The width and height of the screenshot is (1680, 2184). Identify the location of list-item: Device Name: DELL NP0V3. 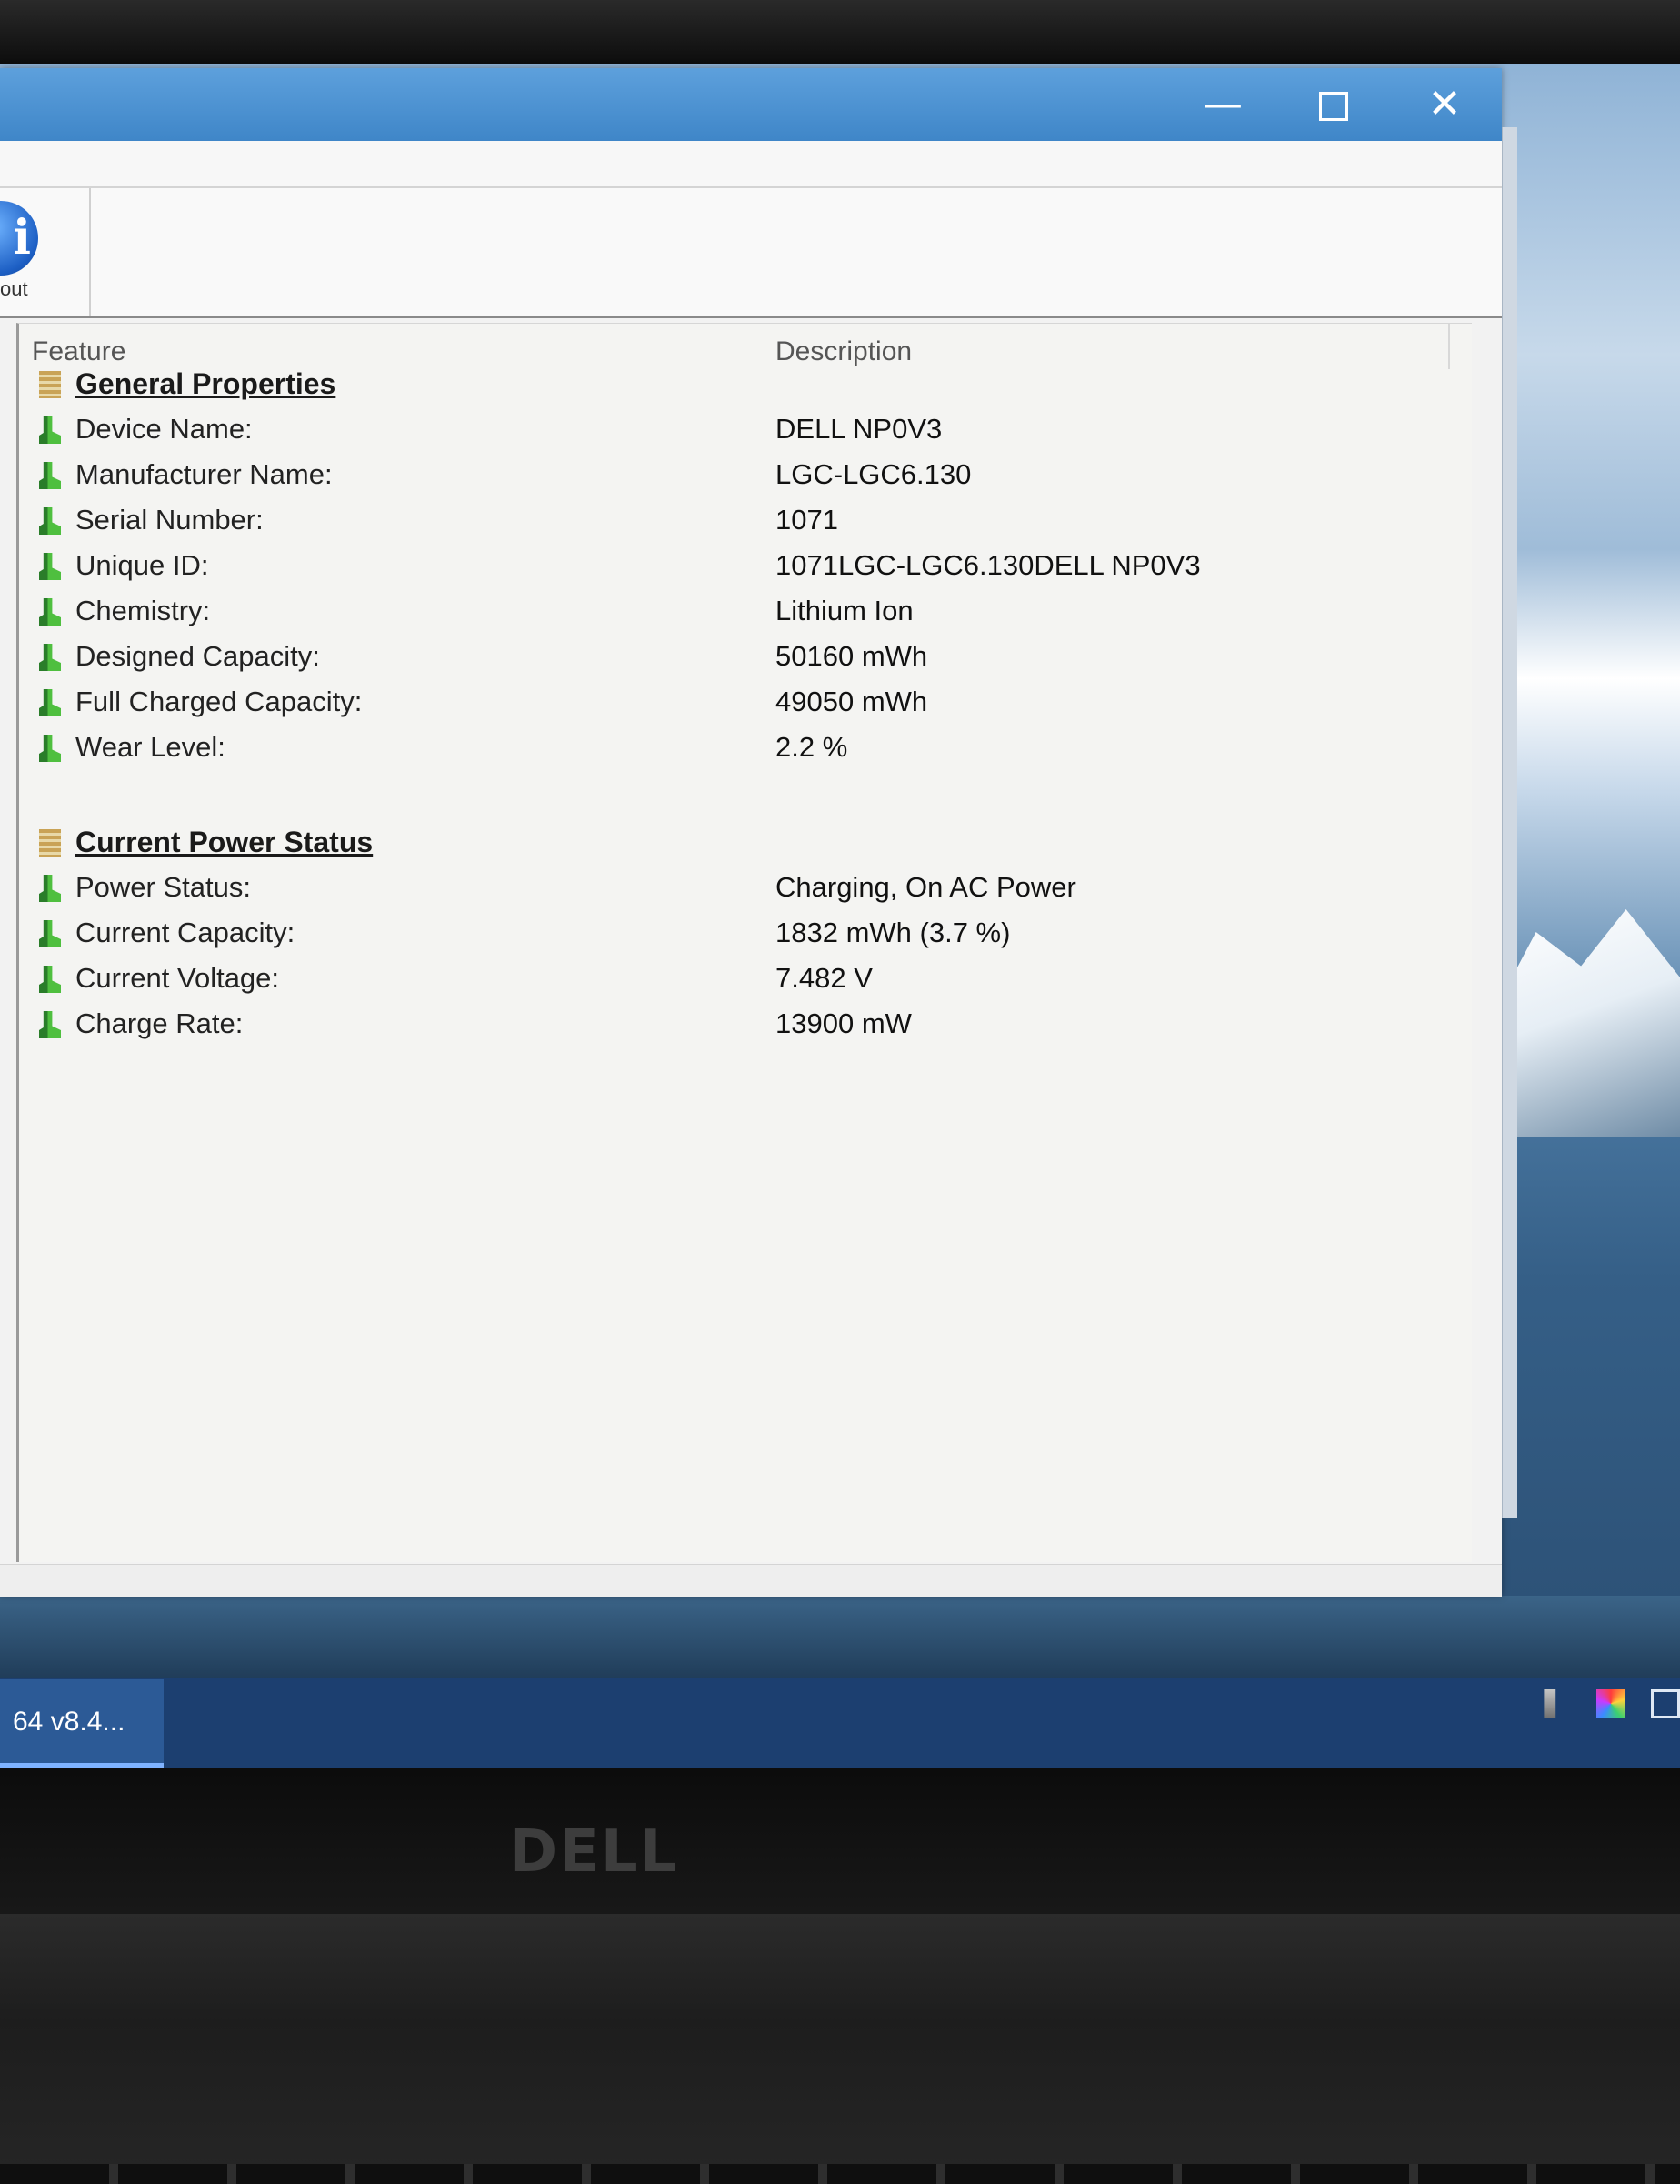
(668, 431).